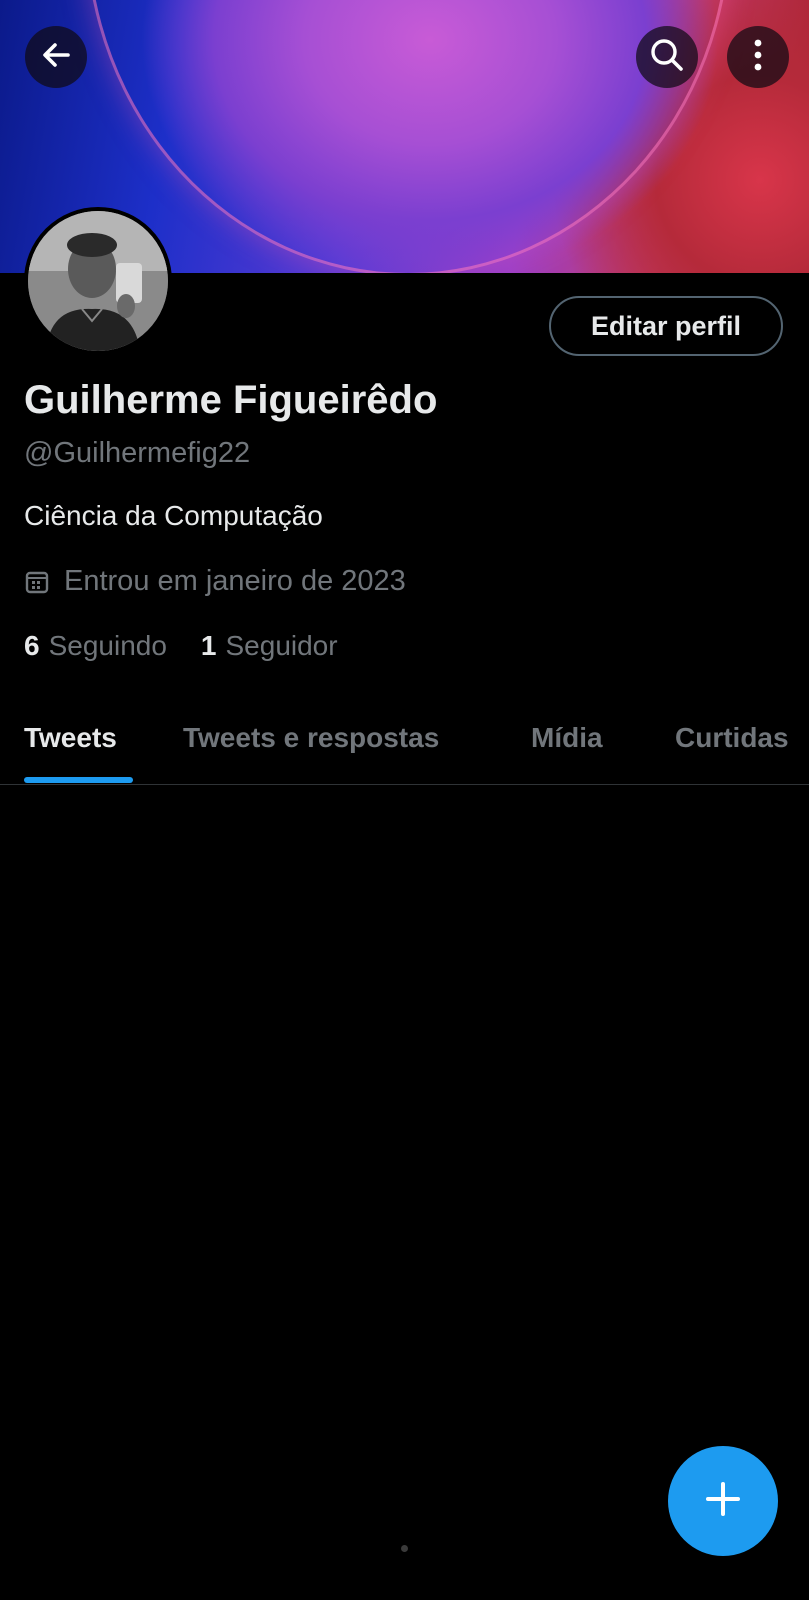 Image resolution: width=809 pixels, height=1600 pixels. I want to click on active-tab-indicator, so click(78, 780).